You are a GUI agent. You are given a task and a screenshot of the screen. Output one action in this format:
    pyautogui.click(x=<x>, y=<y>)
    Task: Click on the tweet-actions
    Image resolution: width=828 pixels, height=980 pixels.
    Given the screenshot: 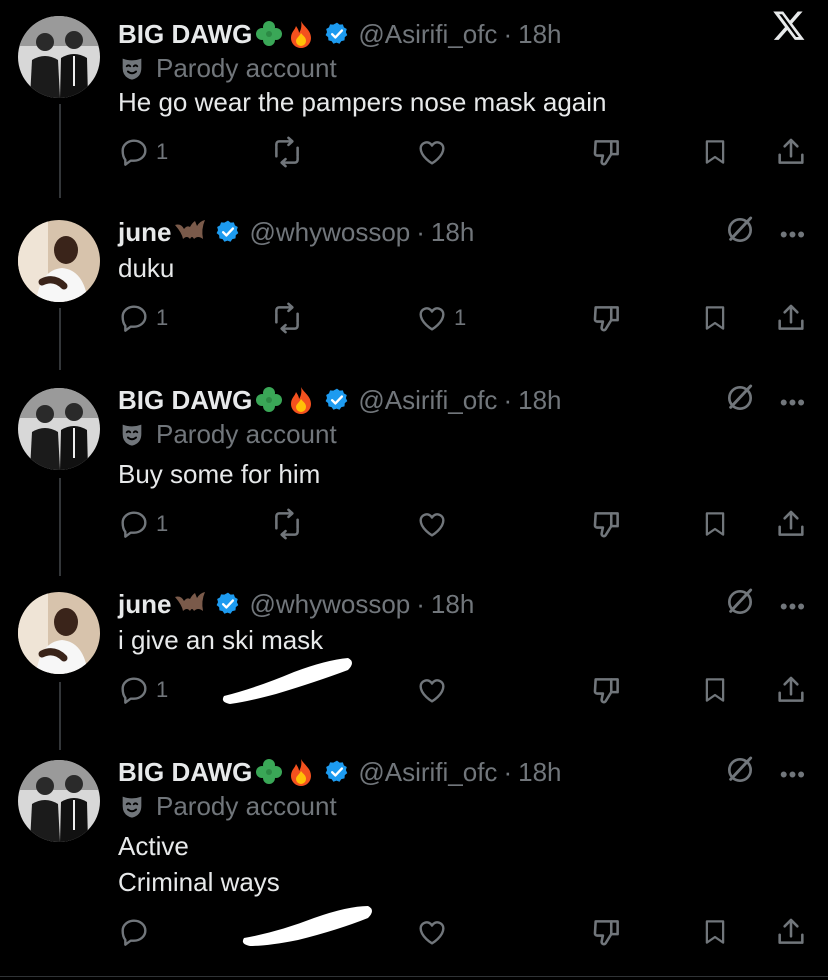 What is the action you would take?
    pyautogui.click(x=414, y=932)
    